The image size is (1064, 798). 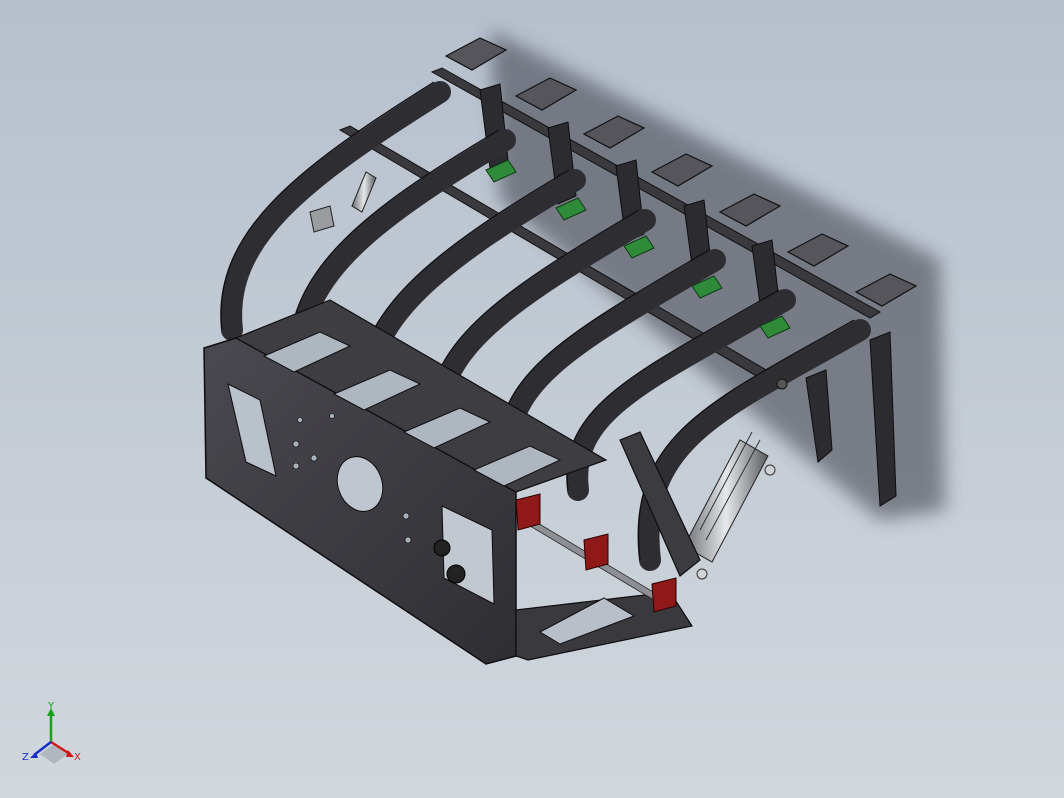 I want to click on view-orientation-triad: Y X Z, so click(x=53, y=737).